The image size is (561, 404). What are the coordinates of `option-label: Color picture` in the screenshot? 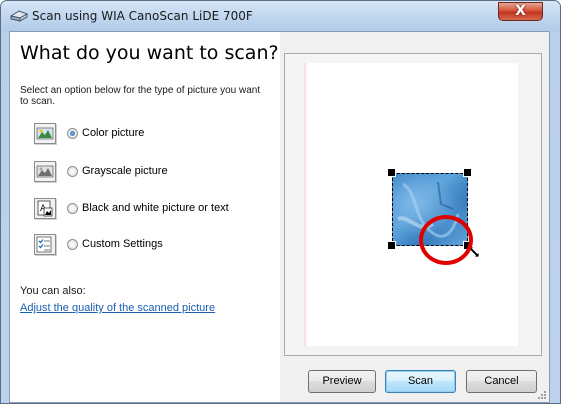 It's located at (113, 133).